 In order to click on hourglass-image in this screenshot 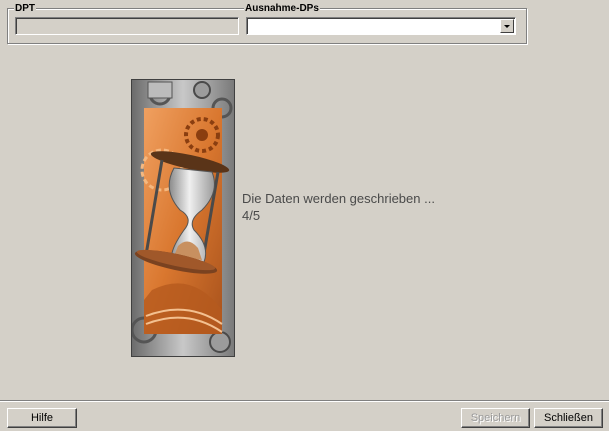, I will do `click(183, 218)`.